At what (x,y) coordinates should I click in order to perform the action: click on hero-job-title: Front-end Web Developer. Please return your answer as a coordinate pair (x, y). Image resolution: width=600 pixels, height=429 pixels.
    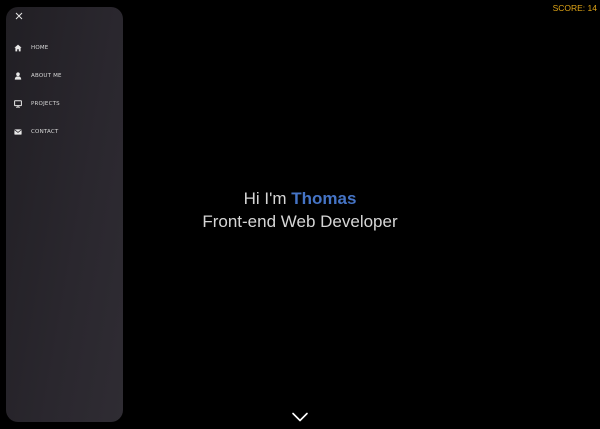
    Looking at the image, I should click on (300, 221).